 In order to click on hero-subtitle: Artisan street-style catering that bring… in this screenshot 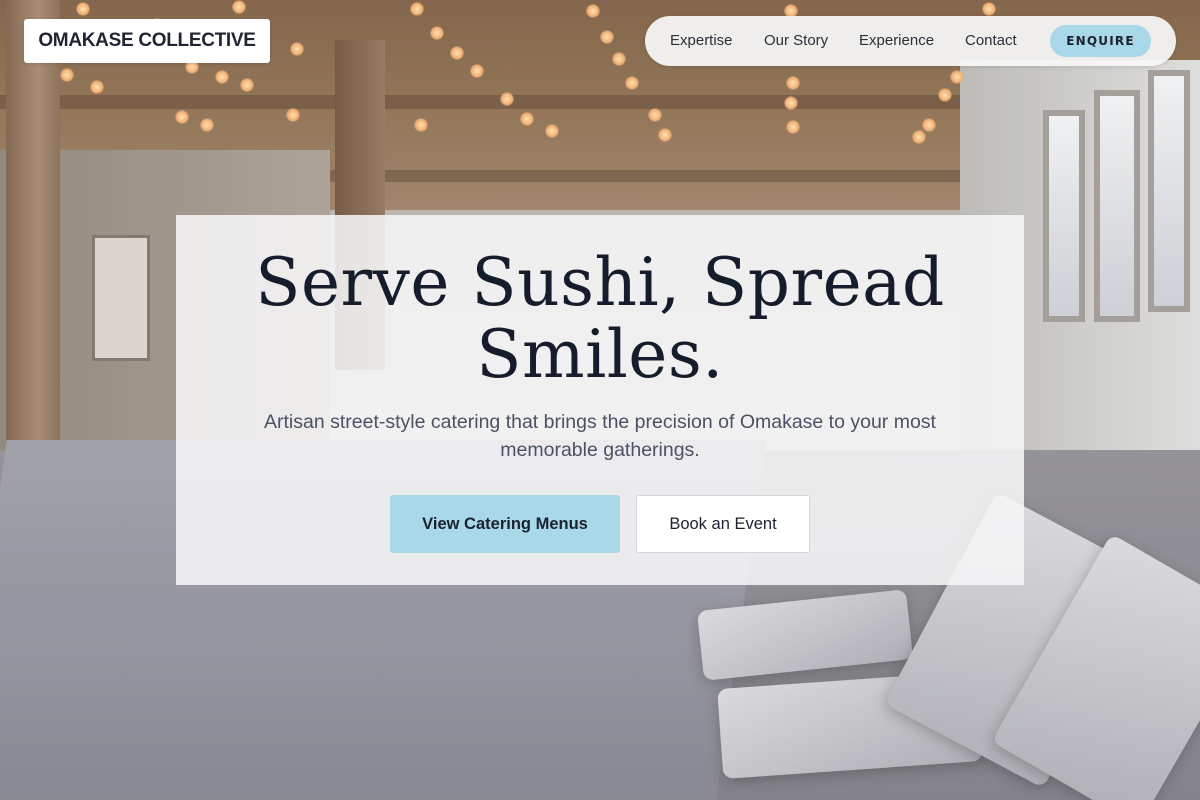, I will do `click(600, 436)`.